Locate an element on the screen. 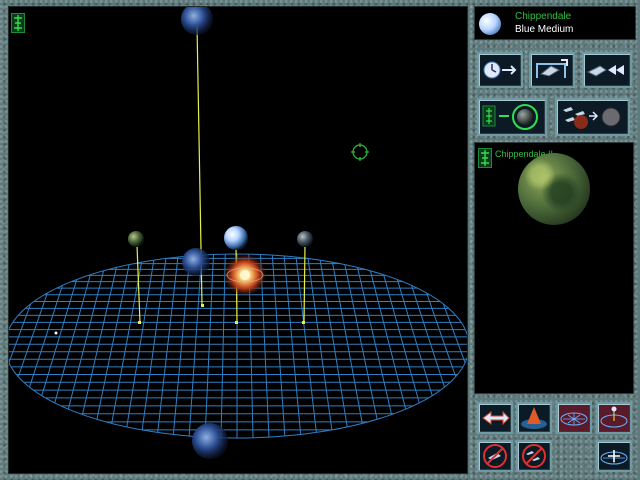 The width and height of the screenshot is (640, 480). orbit-disc-icon is located at coordinates (614, 417).